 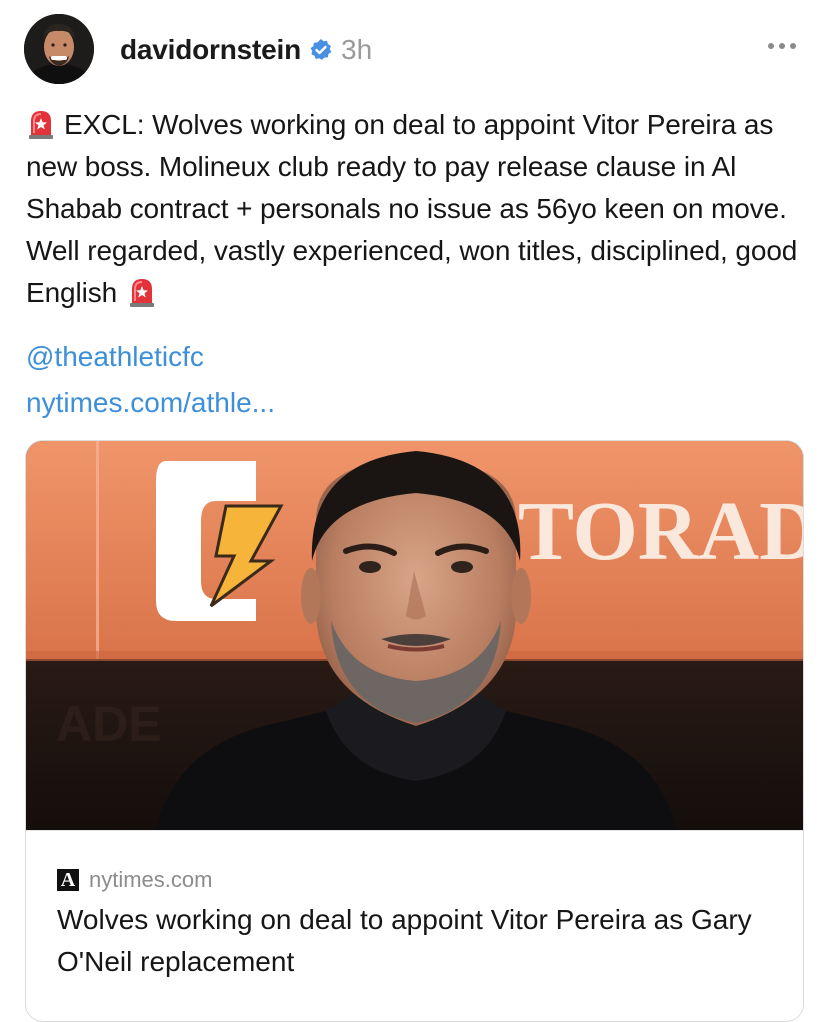 I want to click on avatar, so click(x=59, y=49).